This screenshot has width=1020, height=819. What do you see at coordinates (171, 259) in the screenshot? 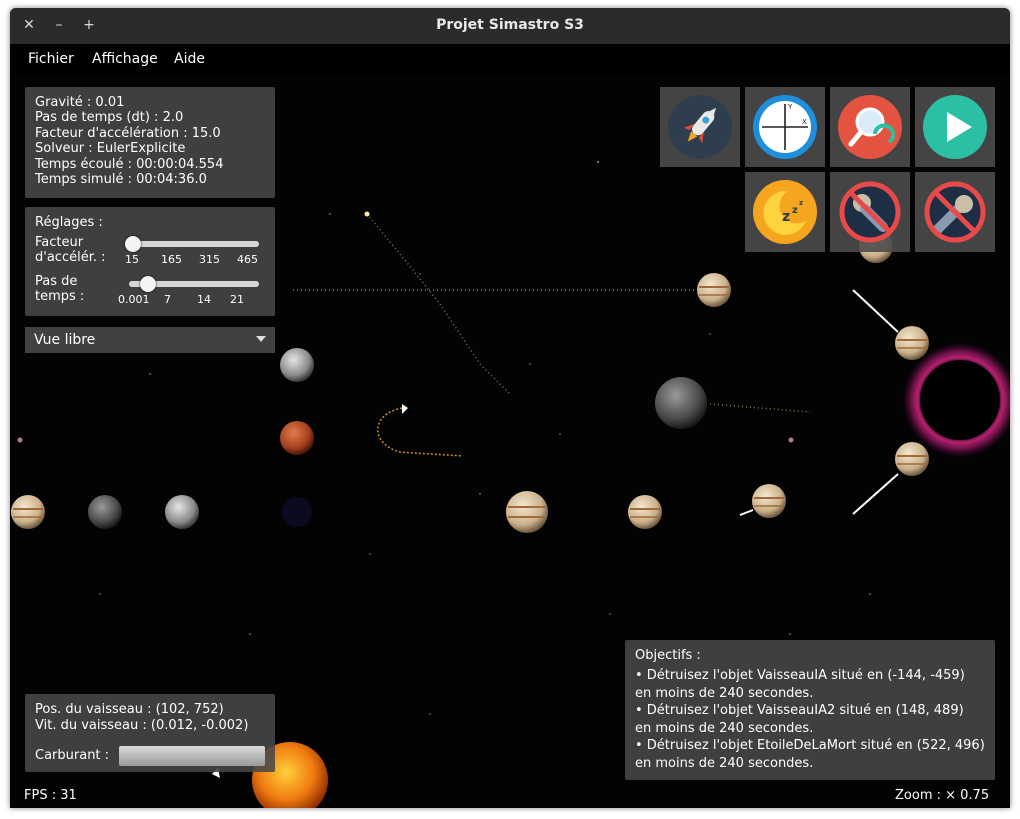
I see `accel-tick-2: 165` at bounding box center [171, 259].